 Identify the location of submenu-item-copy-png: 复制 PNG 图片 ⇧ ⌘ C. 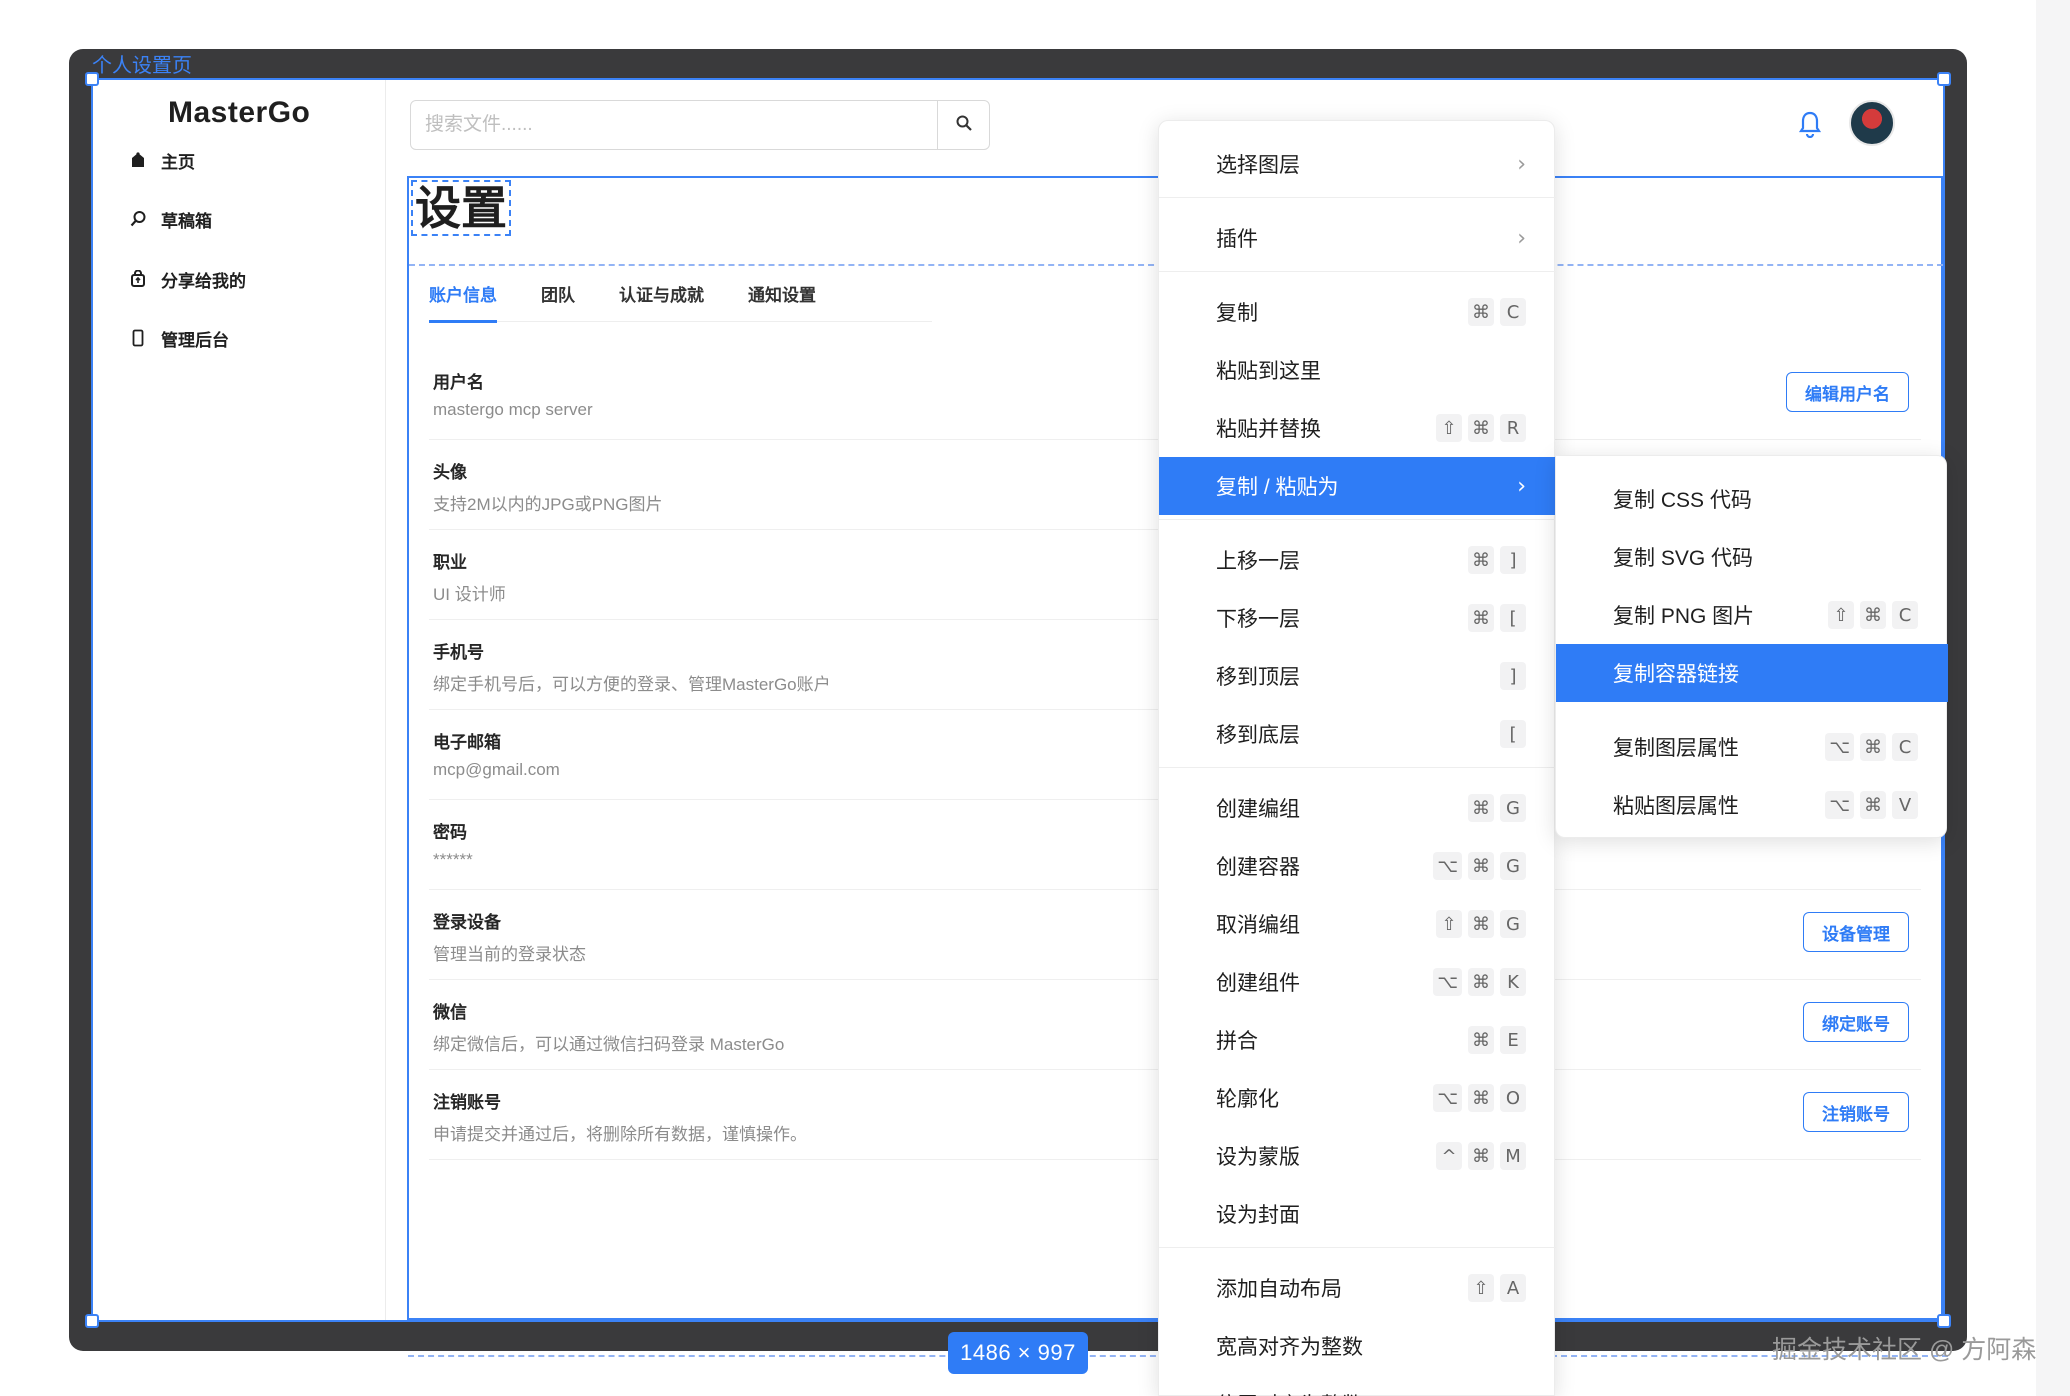
(1752, 615).